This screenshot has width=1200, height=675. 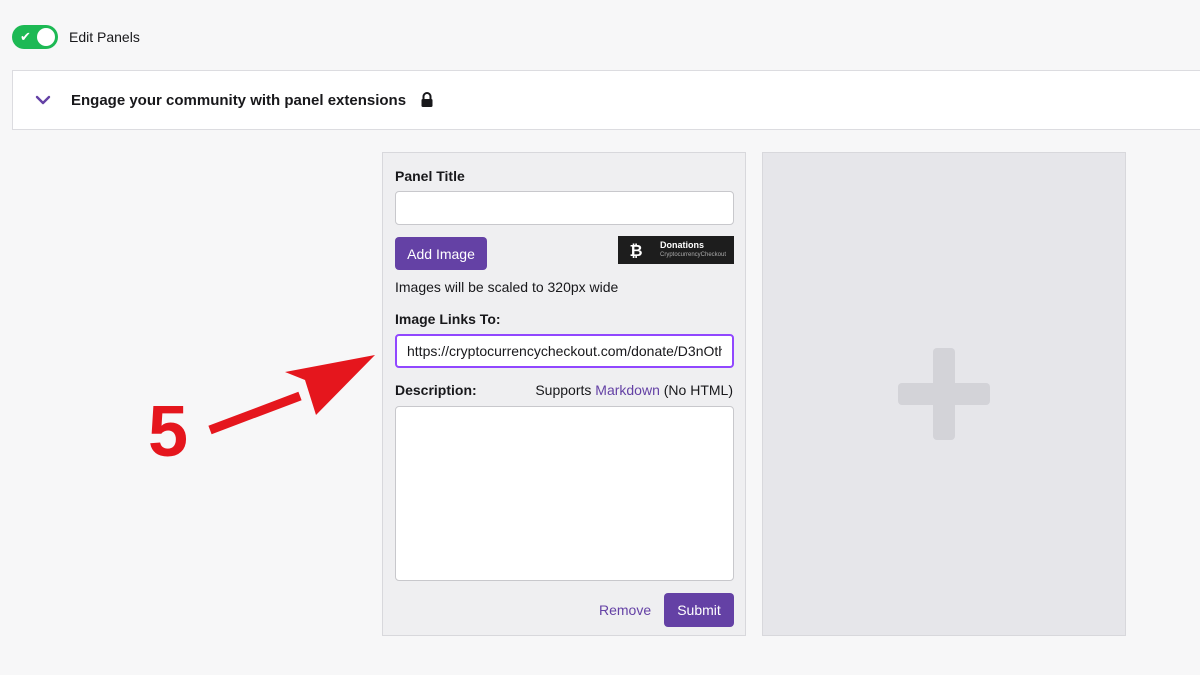 What do you see at coordinates (698, 390) in the screenshot?
I see `supports-suffix: (No HTML)` at bounding box center [698, 390].